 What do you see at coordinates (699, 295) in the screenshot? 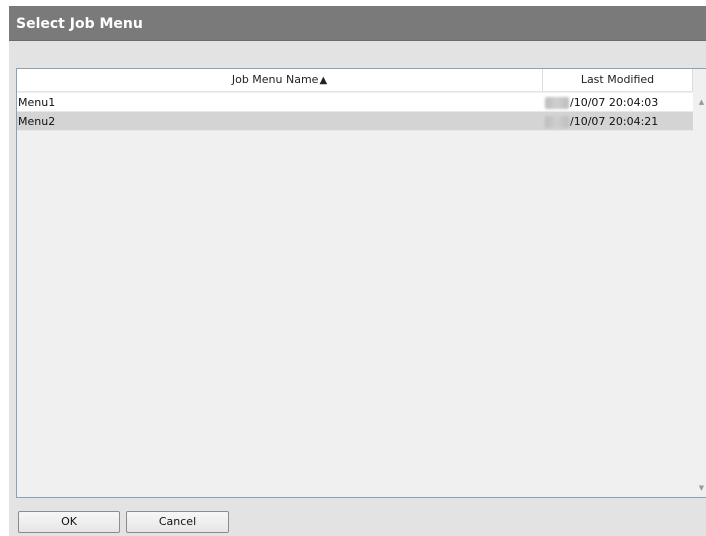
I see `vertical-scrollbar: ▲ ▼` at bounding box center [699, 295].